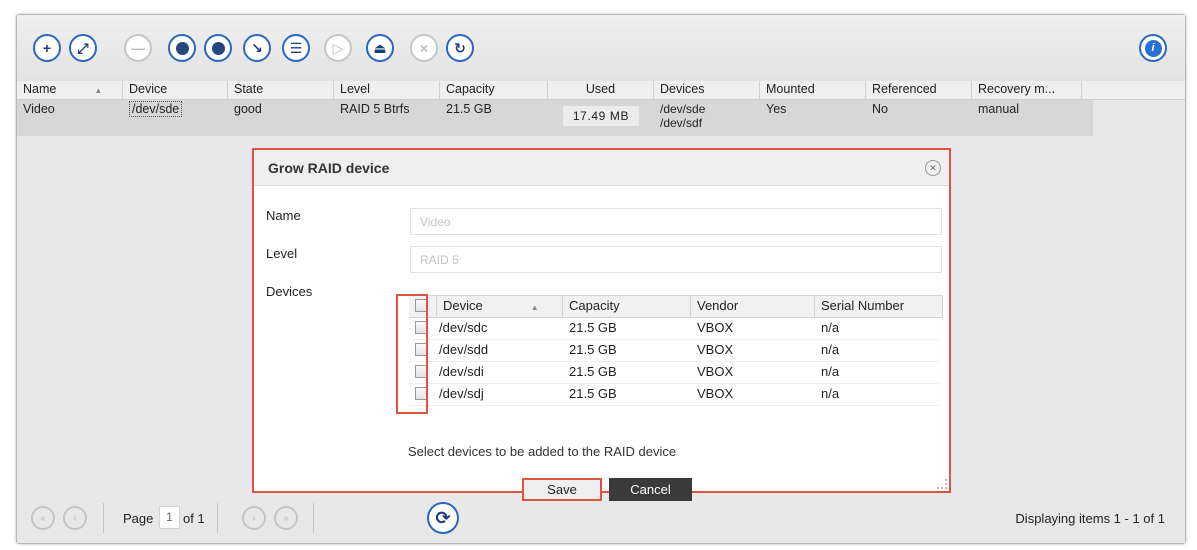 This screenshot has width=1197, height=550. I want to click on list-item: /dev/sdc 21.5 GB VBOX n/a, so click(674, 329).